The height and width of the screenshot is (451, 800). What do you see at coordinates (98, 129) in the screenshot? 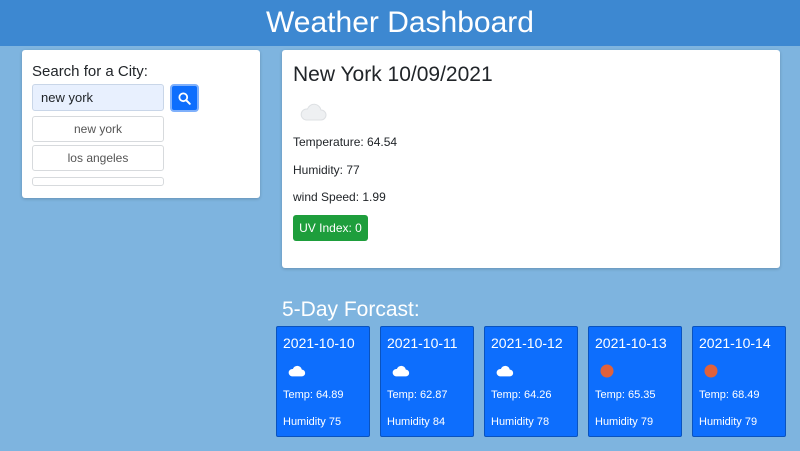
I see `history-button-new-york: new york` at bounding box center [98, 129].